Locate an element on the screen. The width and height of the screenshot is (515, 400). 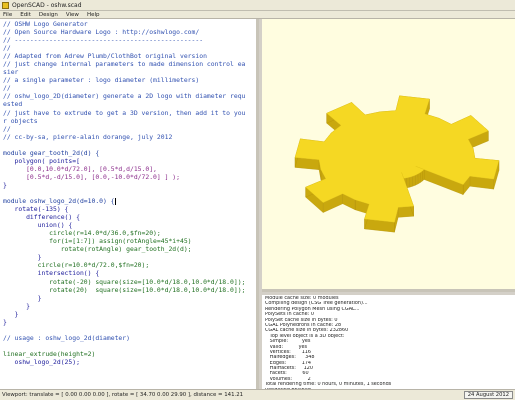
code-line: circle(r=14.0*d/36.0,$fn=20); is located at coordinates (129, 233).